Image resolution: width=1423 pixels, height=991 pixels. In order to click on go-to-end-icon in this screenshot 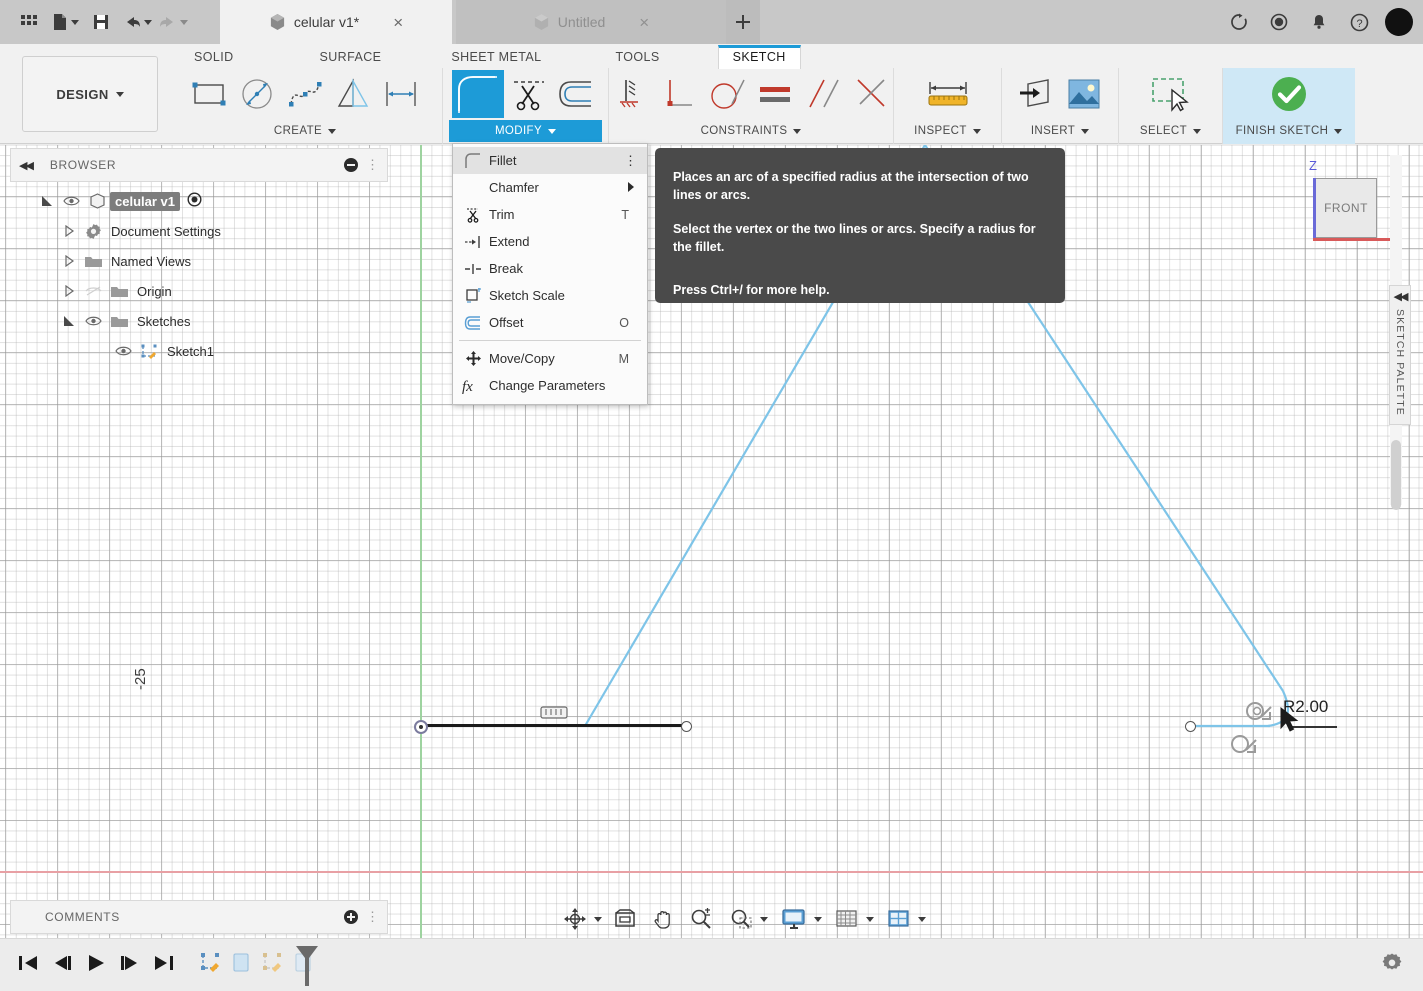, I will do `click(164, 965)`.